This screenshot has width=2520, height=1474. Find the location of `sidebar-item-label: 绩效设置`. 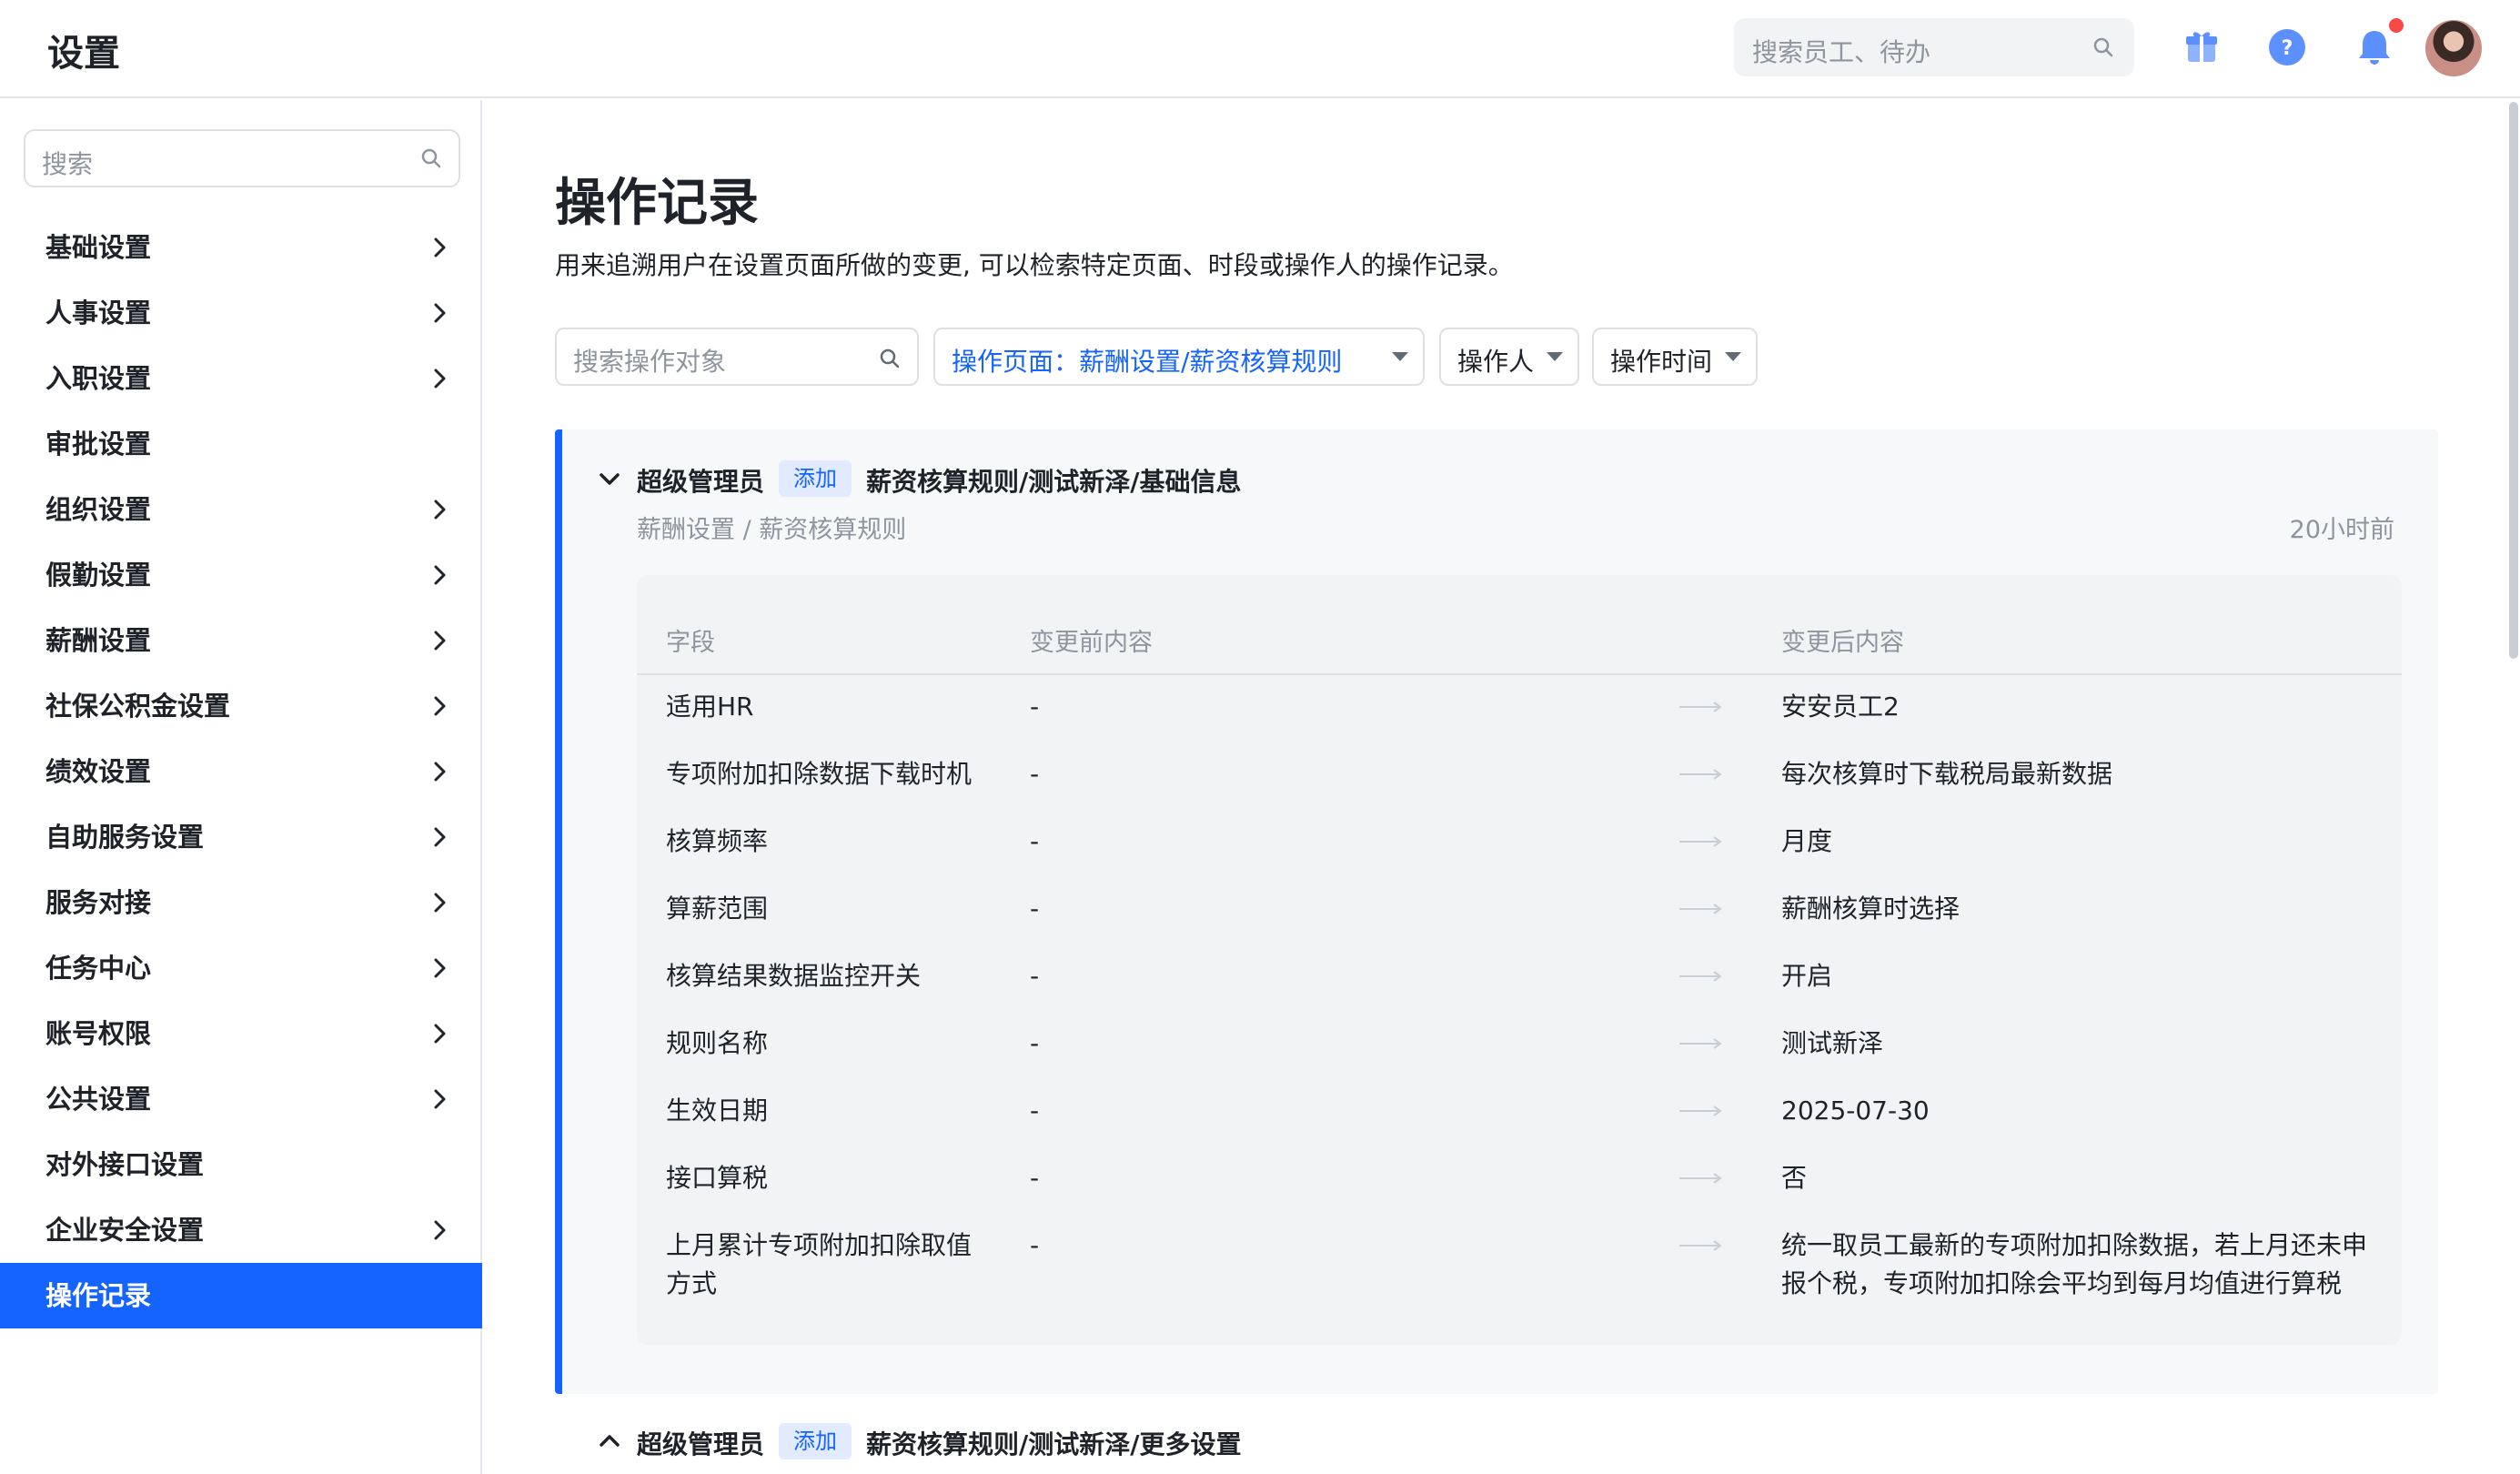

sidebar-item-label: 绩效设置 is located at coordinates (99, 772).